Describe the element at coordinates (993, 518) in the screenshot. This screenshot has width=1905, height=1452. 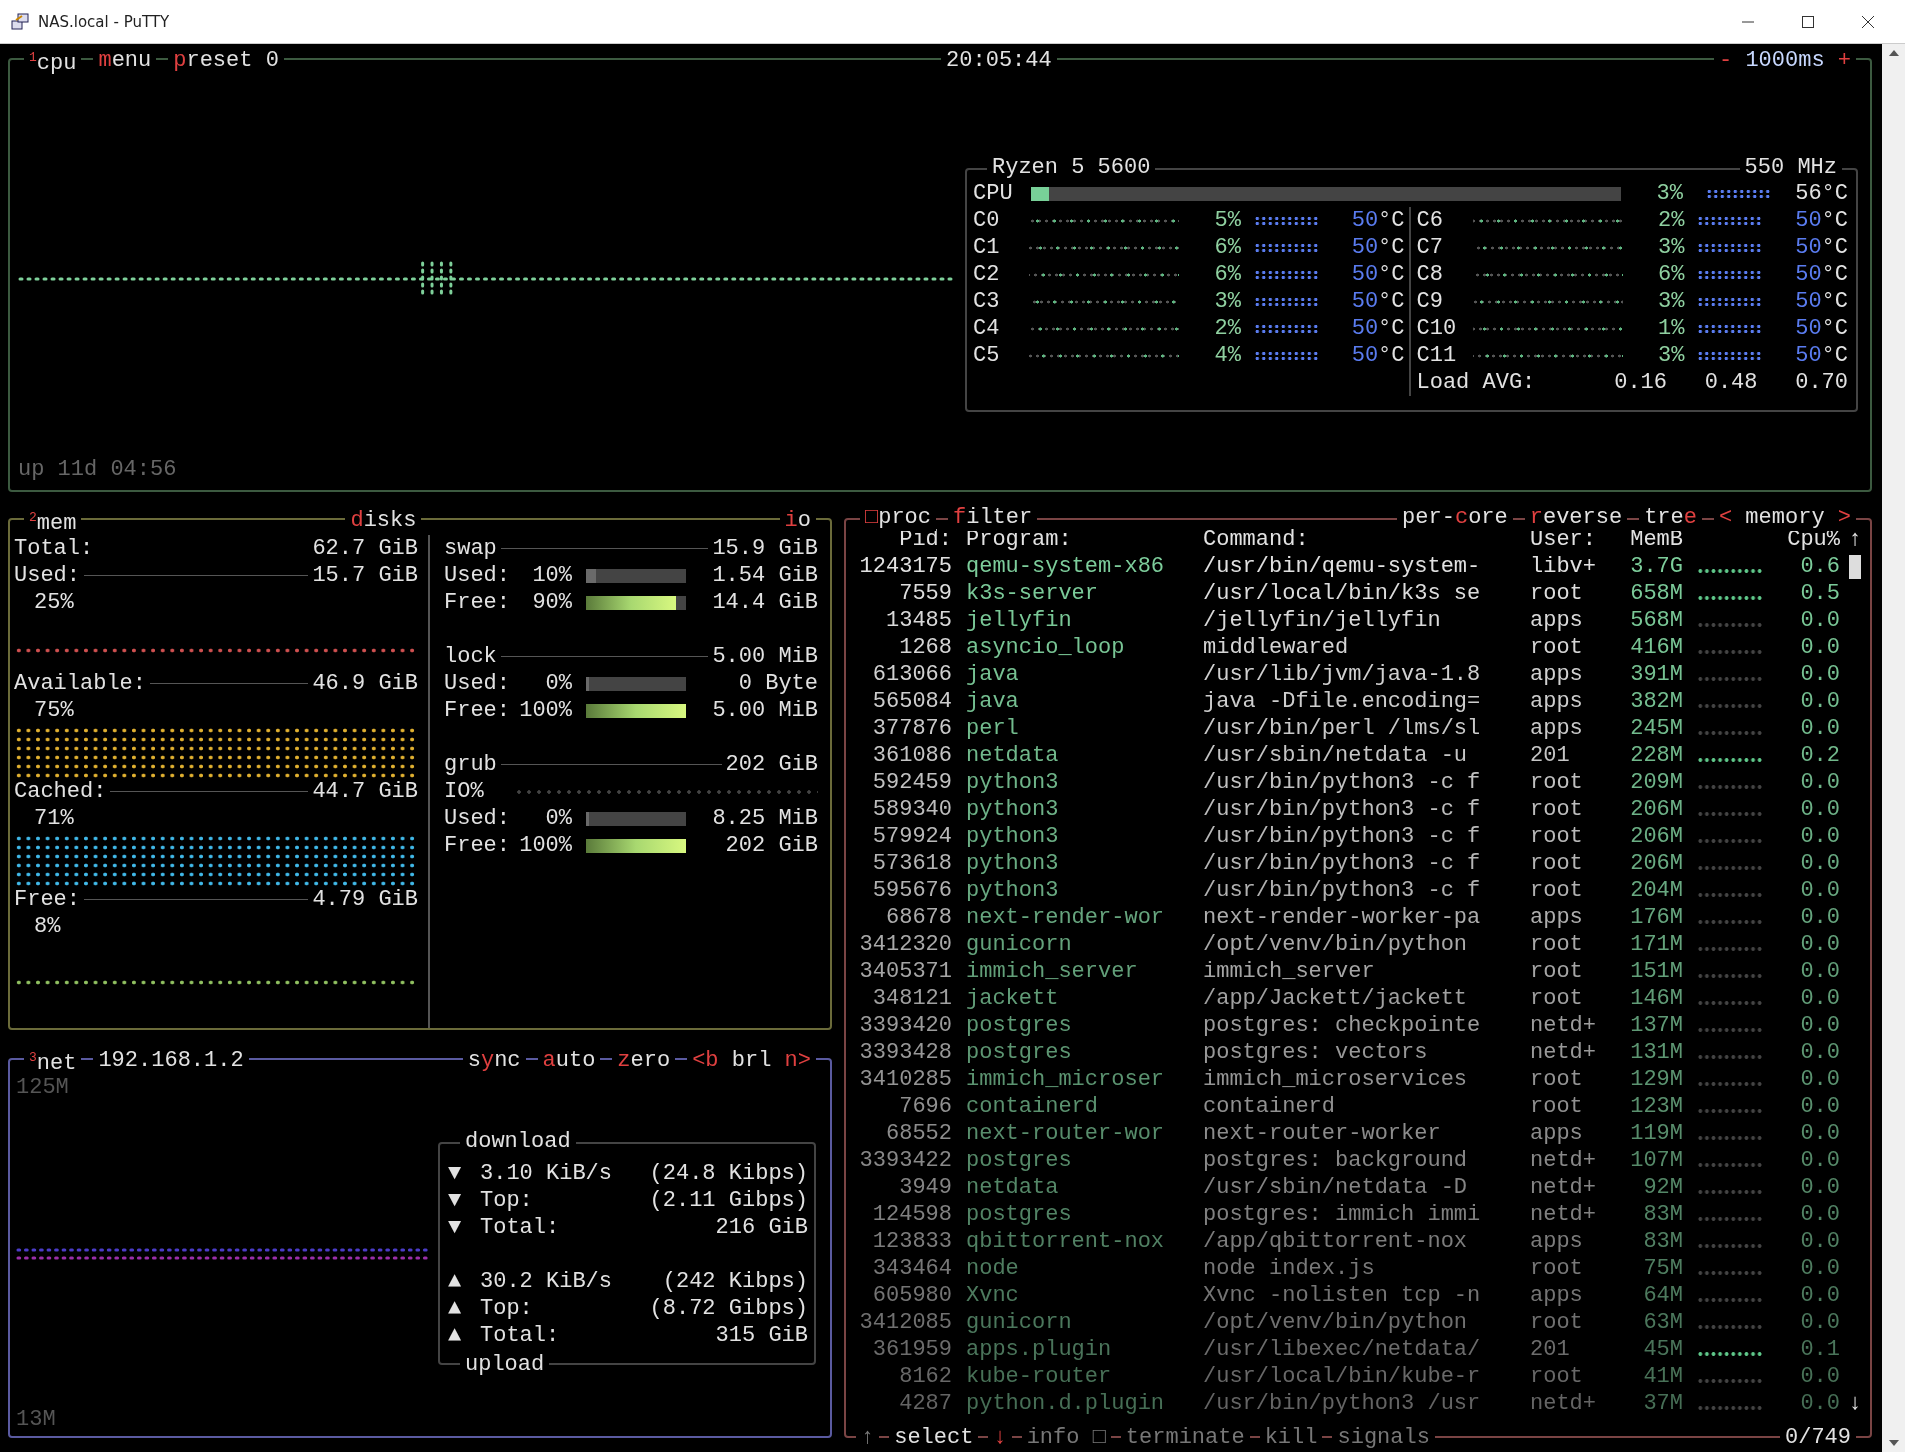
I see `panel-tab: filter` at that location.